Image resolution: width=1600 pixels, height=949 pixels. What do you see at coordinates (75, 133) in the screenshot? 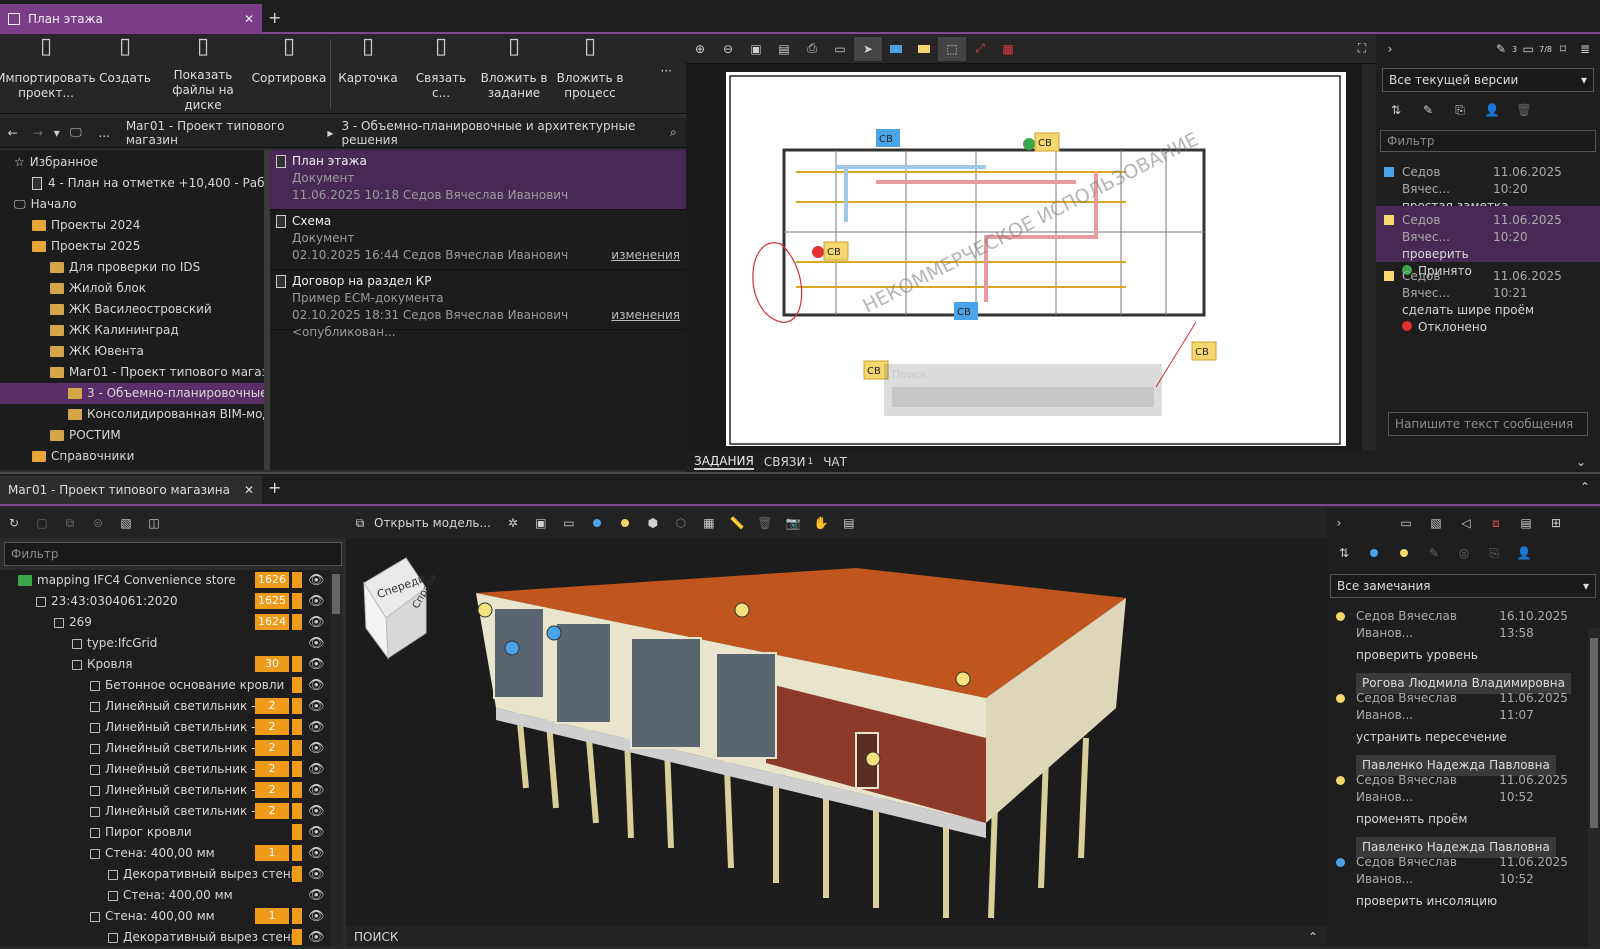
I see `computer-icon: 🖵` at bounding box center [75, 133].